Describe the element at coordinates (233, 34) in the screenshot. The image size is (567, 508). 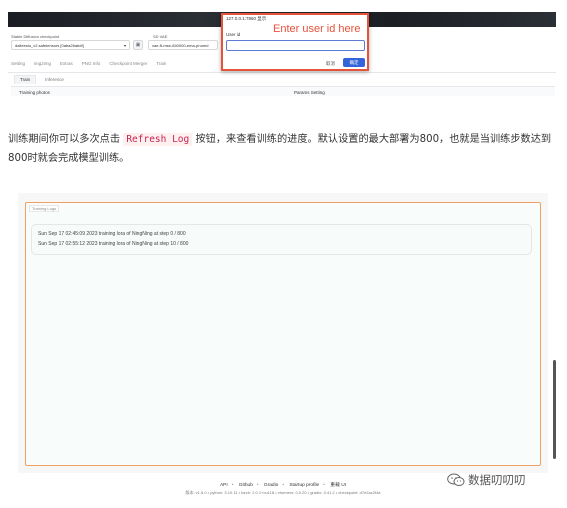
I see `user-id-label: User id` at that location.